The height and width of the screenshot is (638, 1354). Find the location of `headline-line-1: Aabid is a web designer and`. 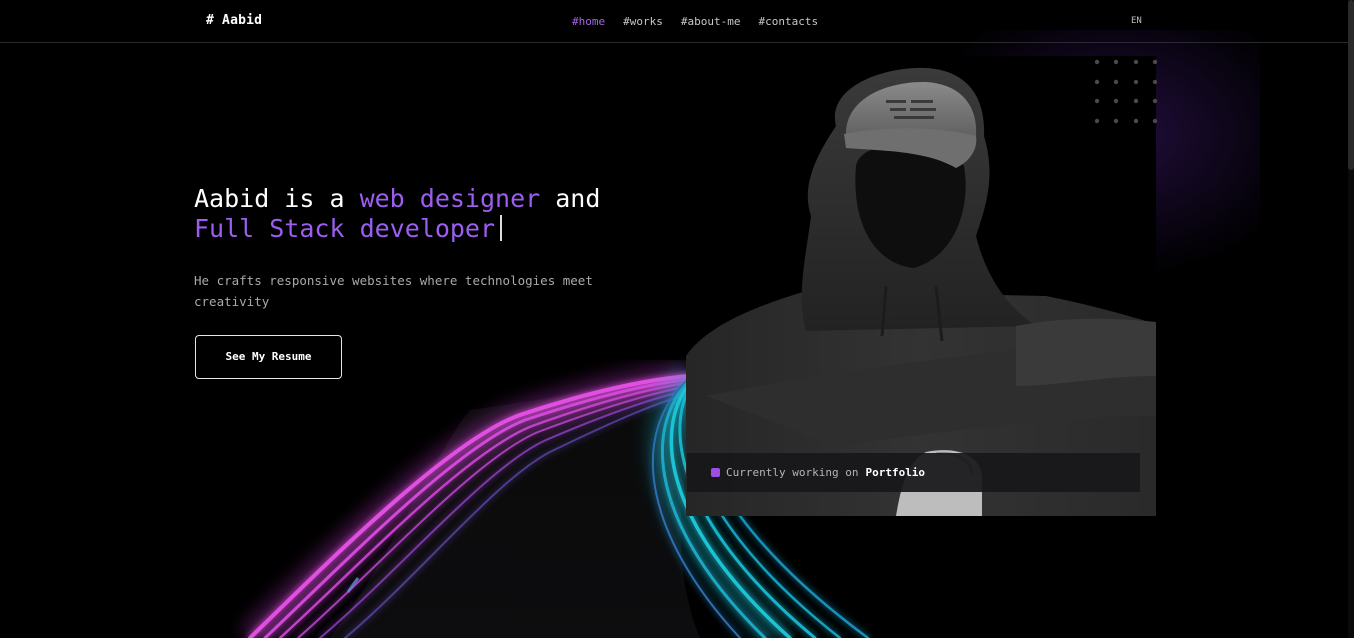

headline-line-1: Aabid is a web designer and is located at coordinates (397, 199).